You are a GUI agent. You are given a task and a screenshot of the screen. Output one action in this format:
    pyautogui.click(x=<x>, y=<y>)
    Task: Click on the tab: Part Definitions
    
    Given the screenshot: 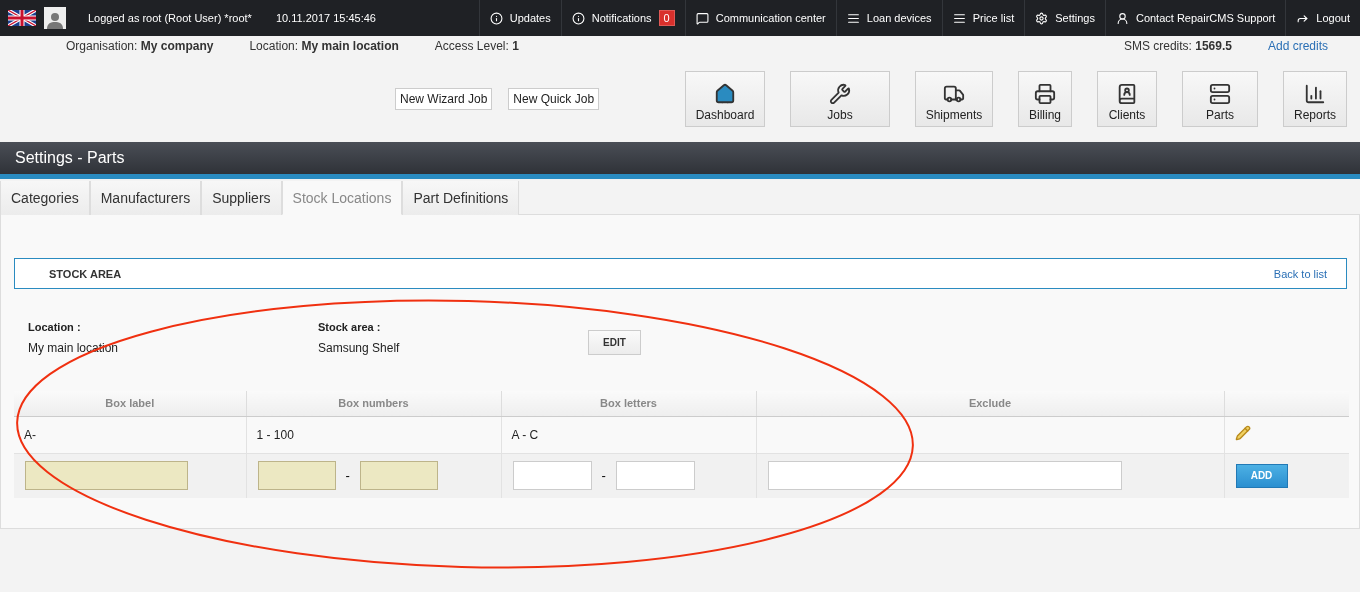 What is the action you would take?
    pyautogui.click(x=461, y=198)
    